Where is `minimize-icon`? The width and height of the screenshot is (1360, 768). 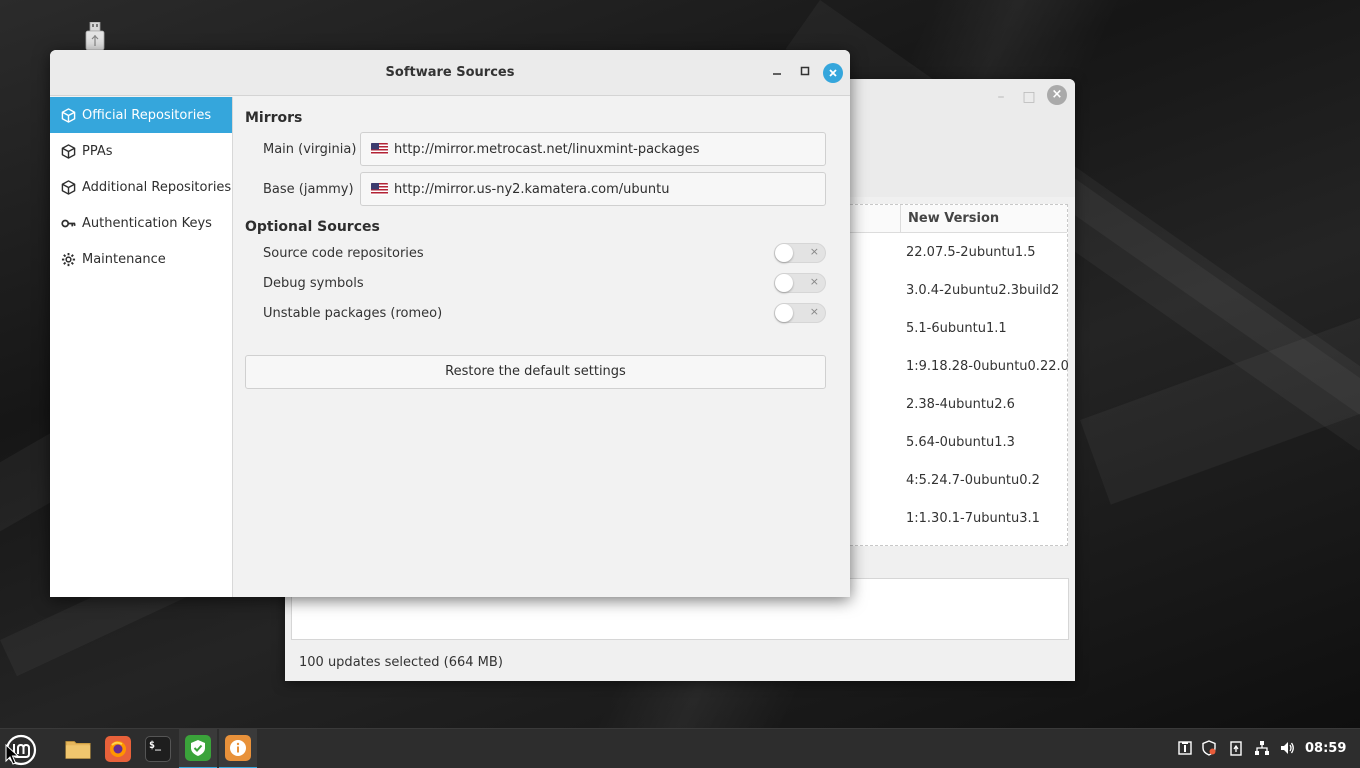 minimize-icon is located at coordinates (777, 73).